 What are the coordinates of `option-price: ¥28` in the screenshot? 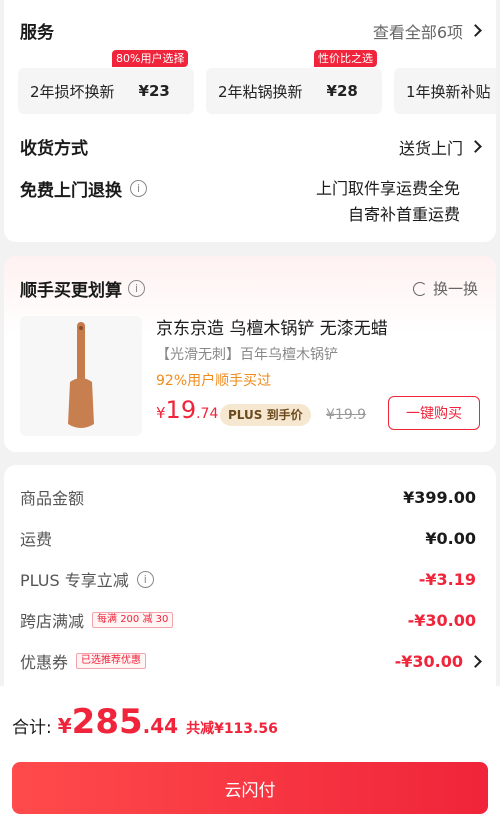 It's located at (342, 91).